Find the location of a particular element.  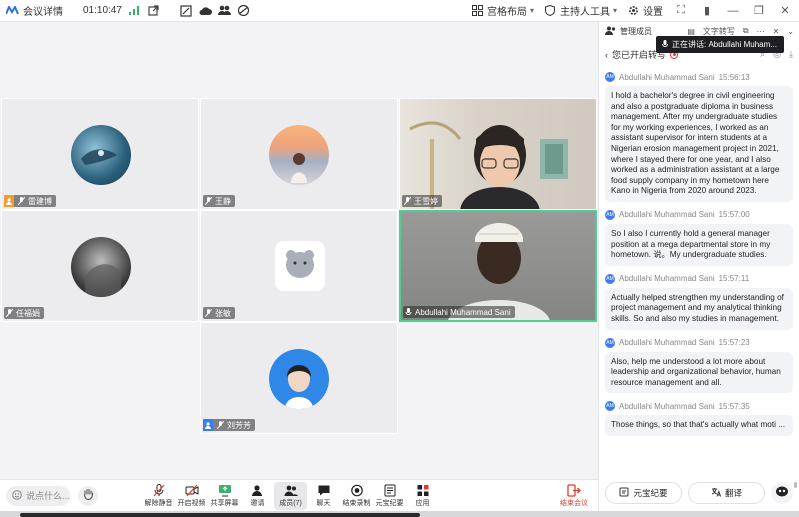

participant-name: 张敏 is located at coordinates (223, 313).